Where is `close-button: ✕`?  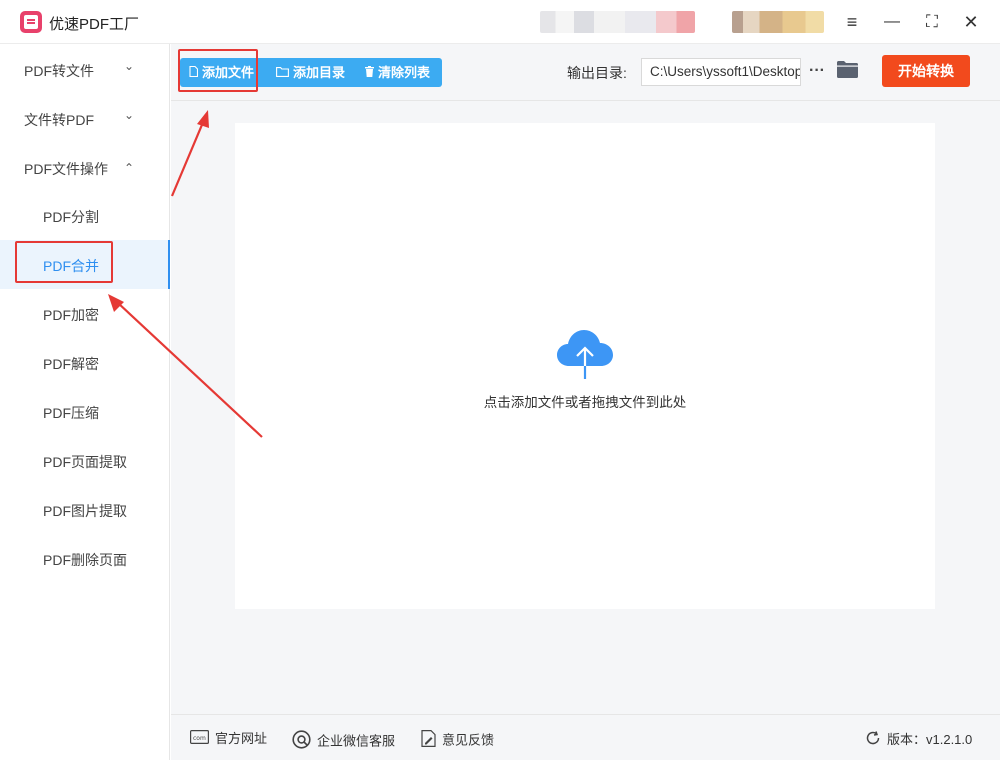 close-button: ✕ is located at coordinates (971, 22).